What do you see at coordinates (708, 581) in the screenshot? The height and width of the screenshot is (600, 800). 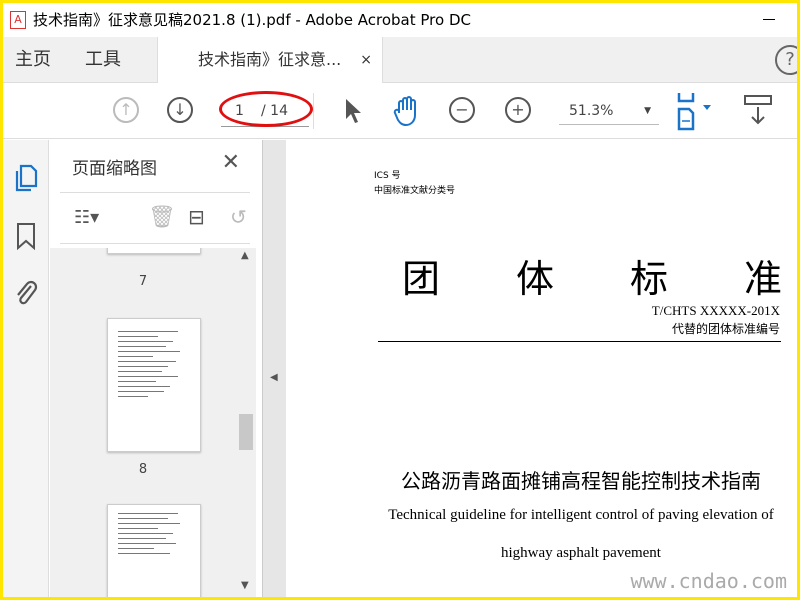 I see `watermark: www.cndao.com` at bounding box center [708, 581].